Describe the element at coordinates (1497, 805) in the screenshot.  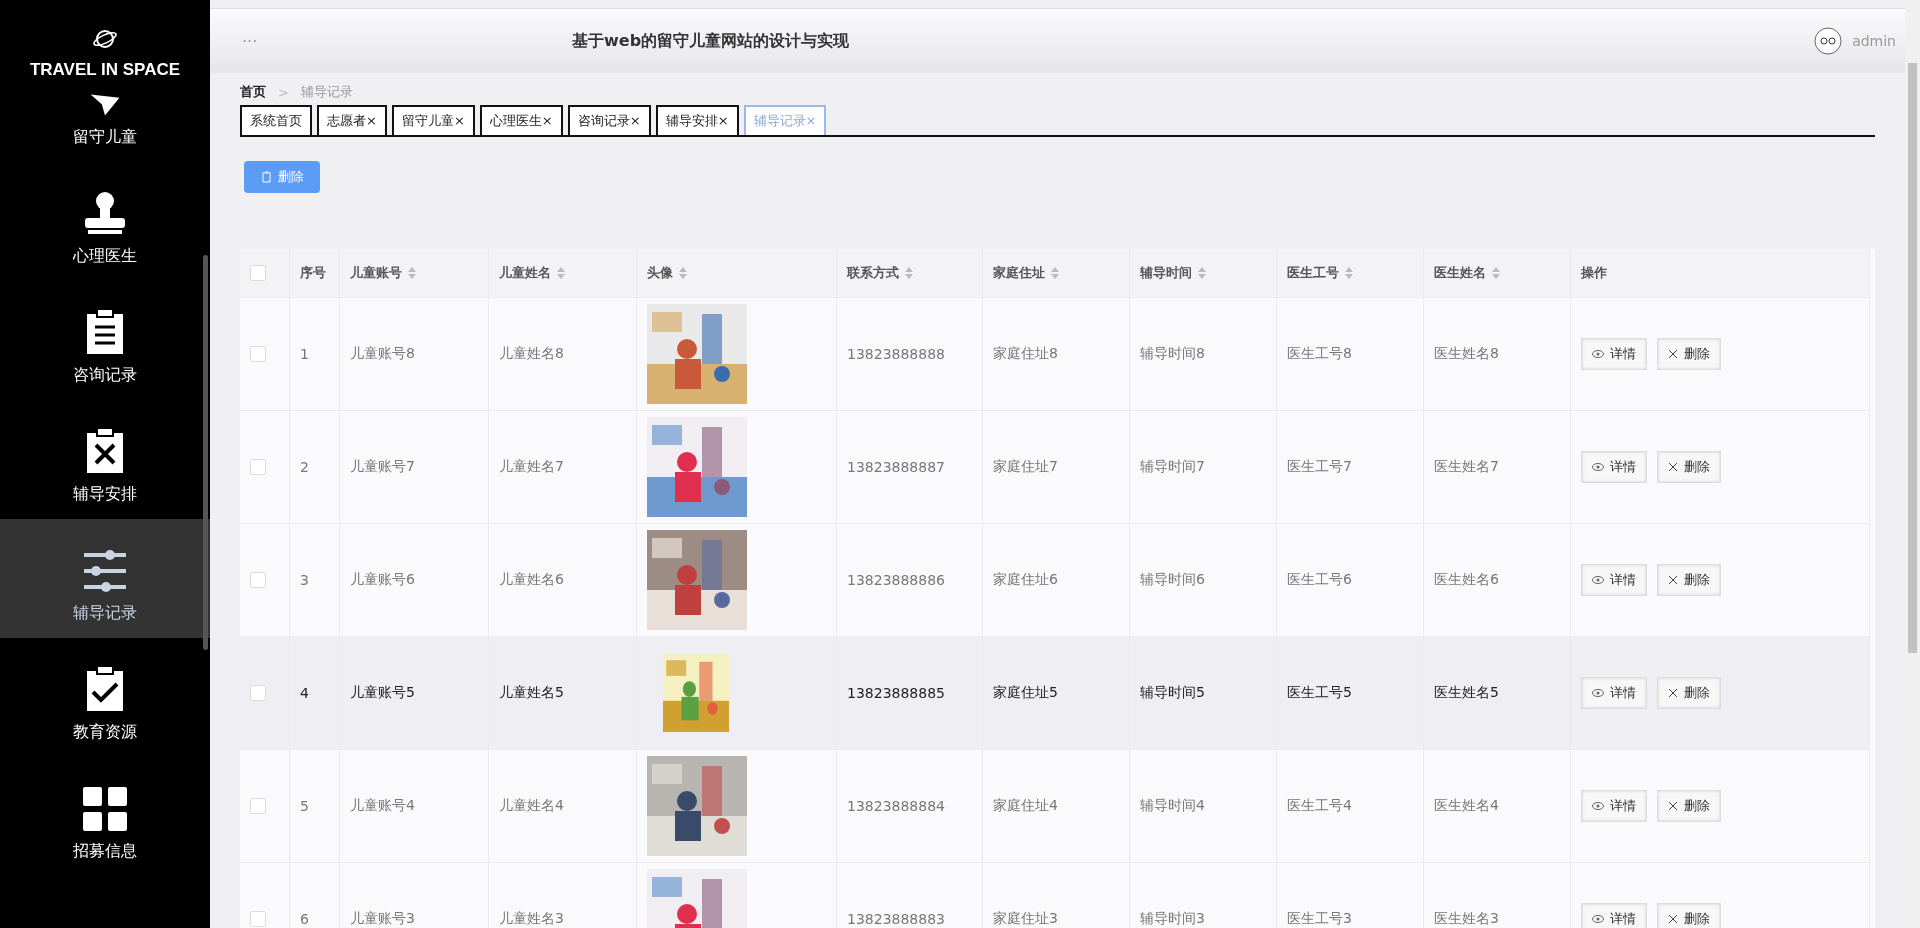
I see `table-cell: 医生姓名4` at that location.